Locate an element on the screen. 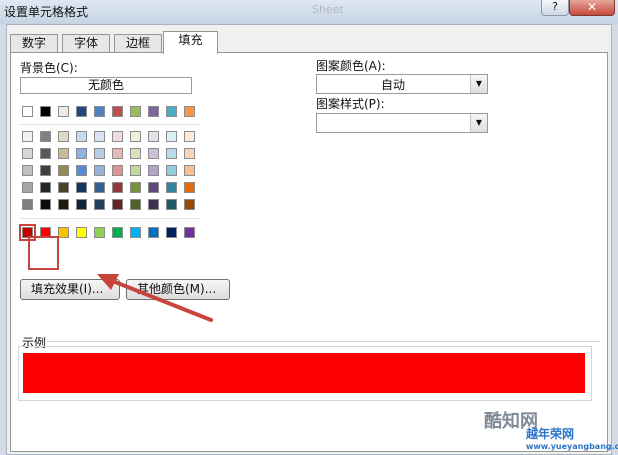  pattern-style-combo: ▼ is located at coordinates (402, 123).